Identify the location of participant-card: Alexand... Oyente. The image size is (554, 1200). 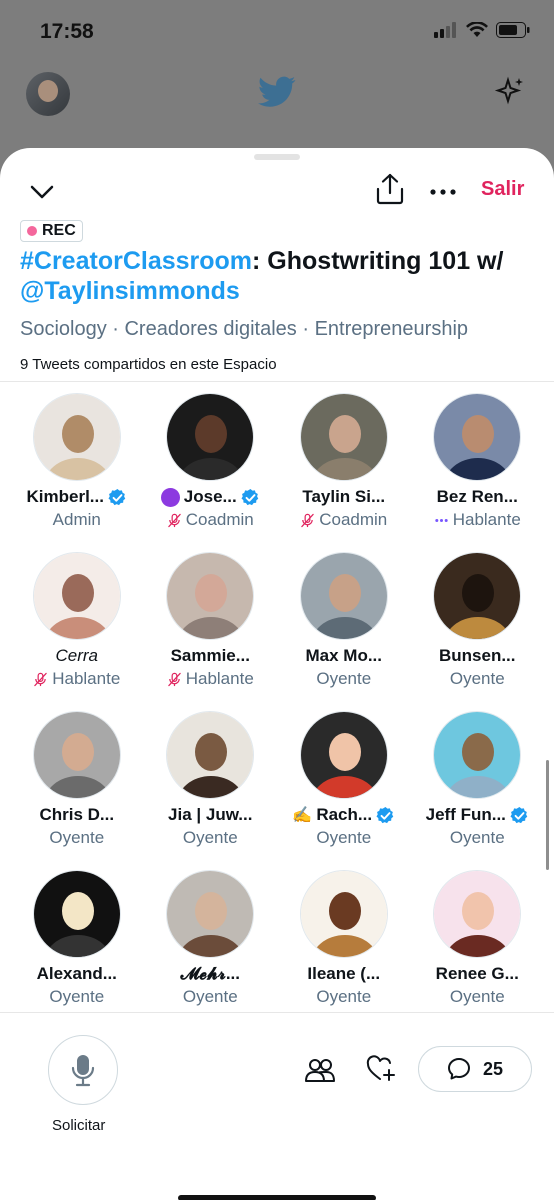
(77, 949).